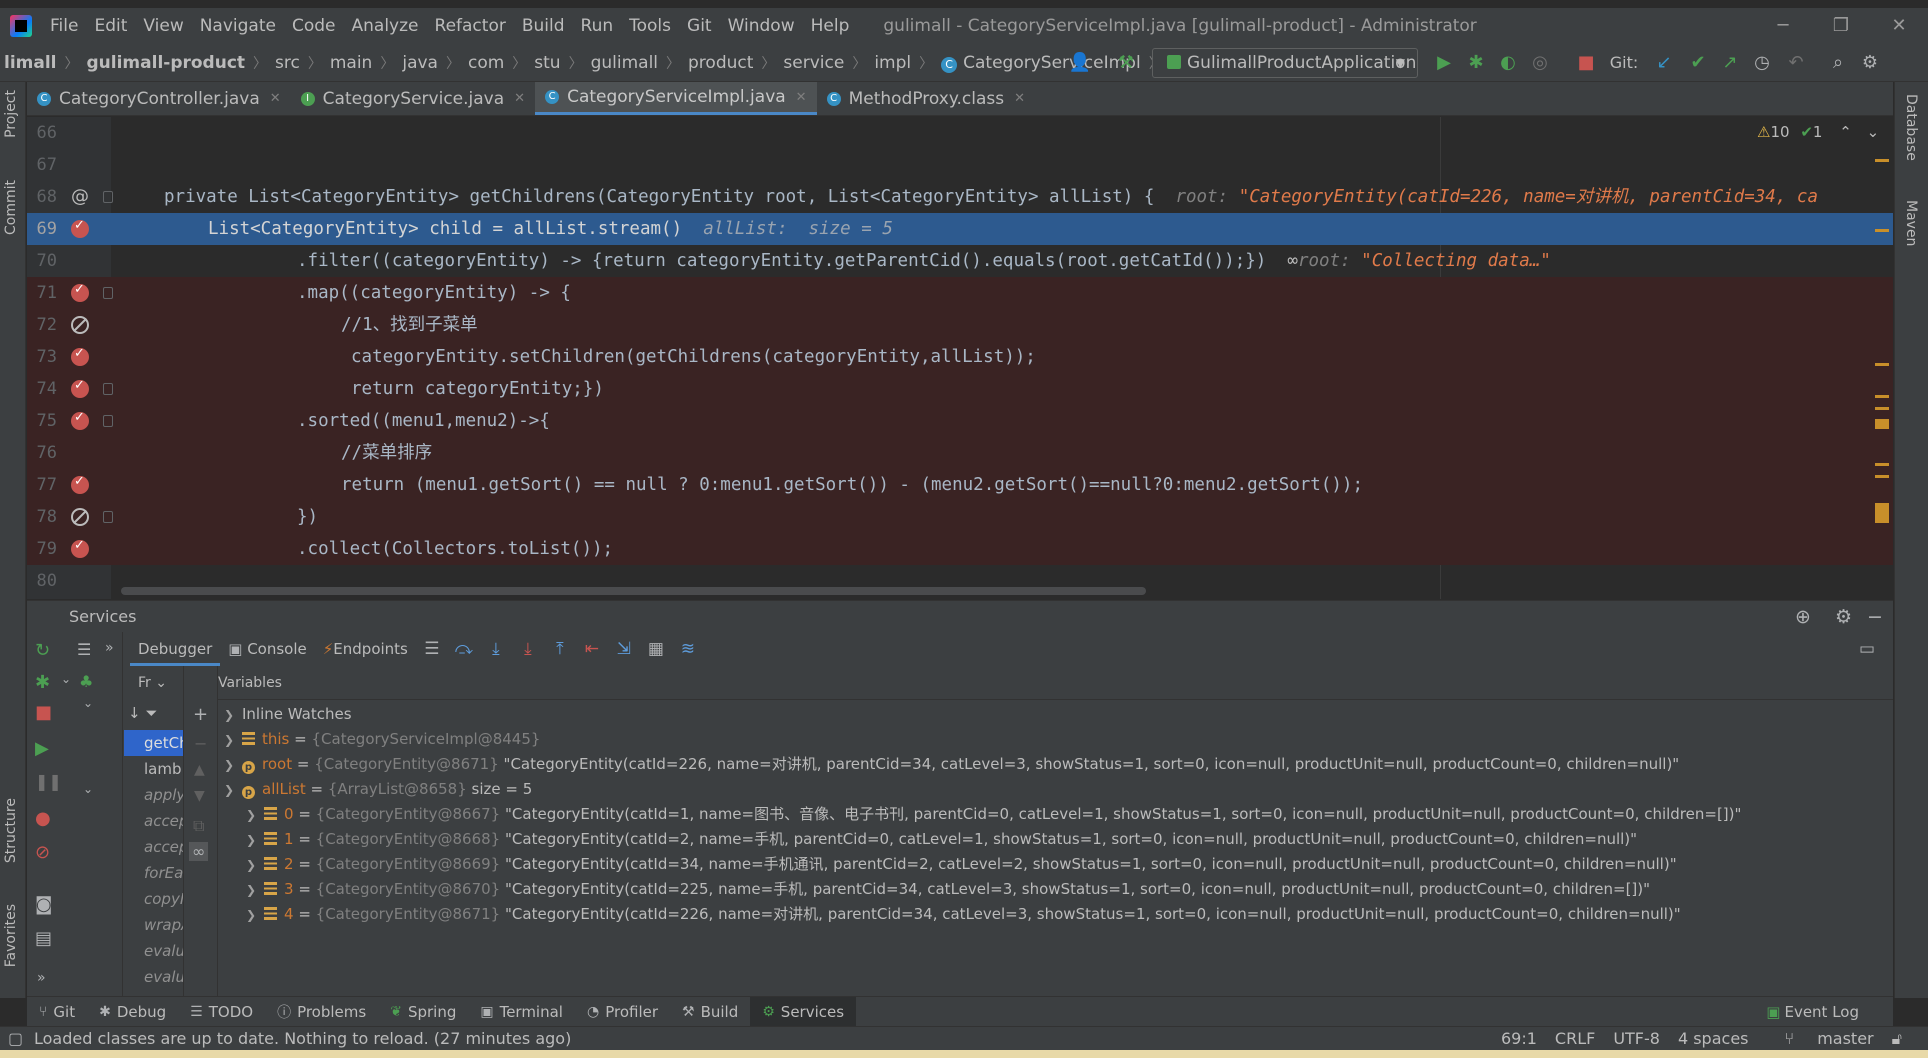 The width and height of the screenshot is (1928, 1058). Describe the element at coordinates (1867, 649) in the screenshot. I see `restore-layout-icon: ▭` at that location.